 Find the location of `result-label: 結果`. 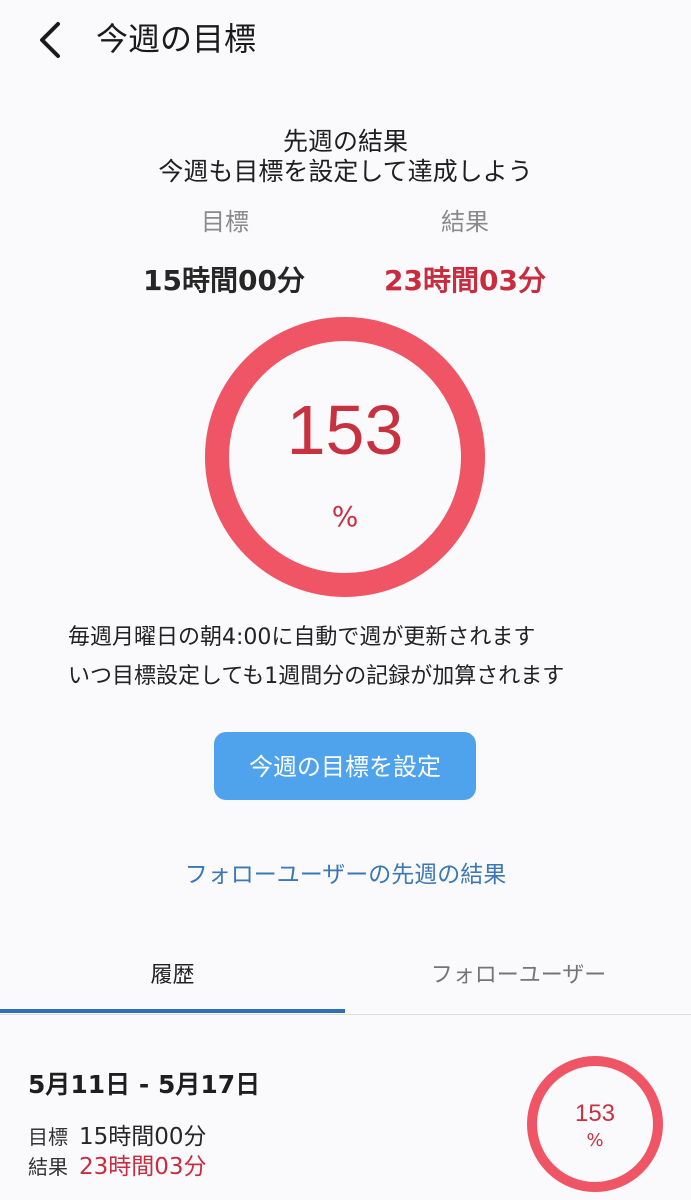

result-label: 結果 is located at coordinates (465, 222).